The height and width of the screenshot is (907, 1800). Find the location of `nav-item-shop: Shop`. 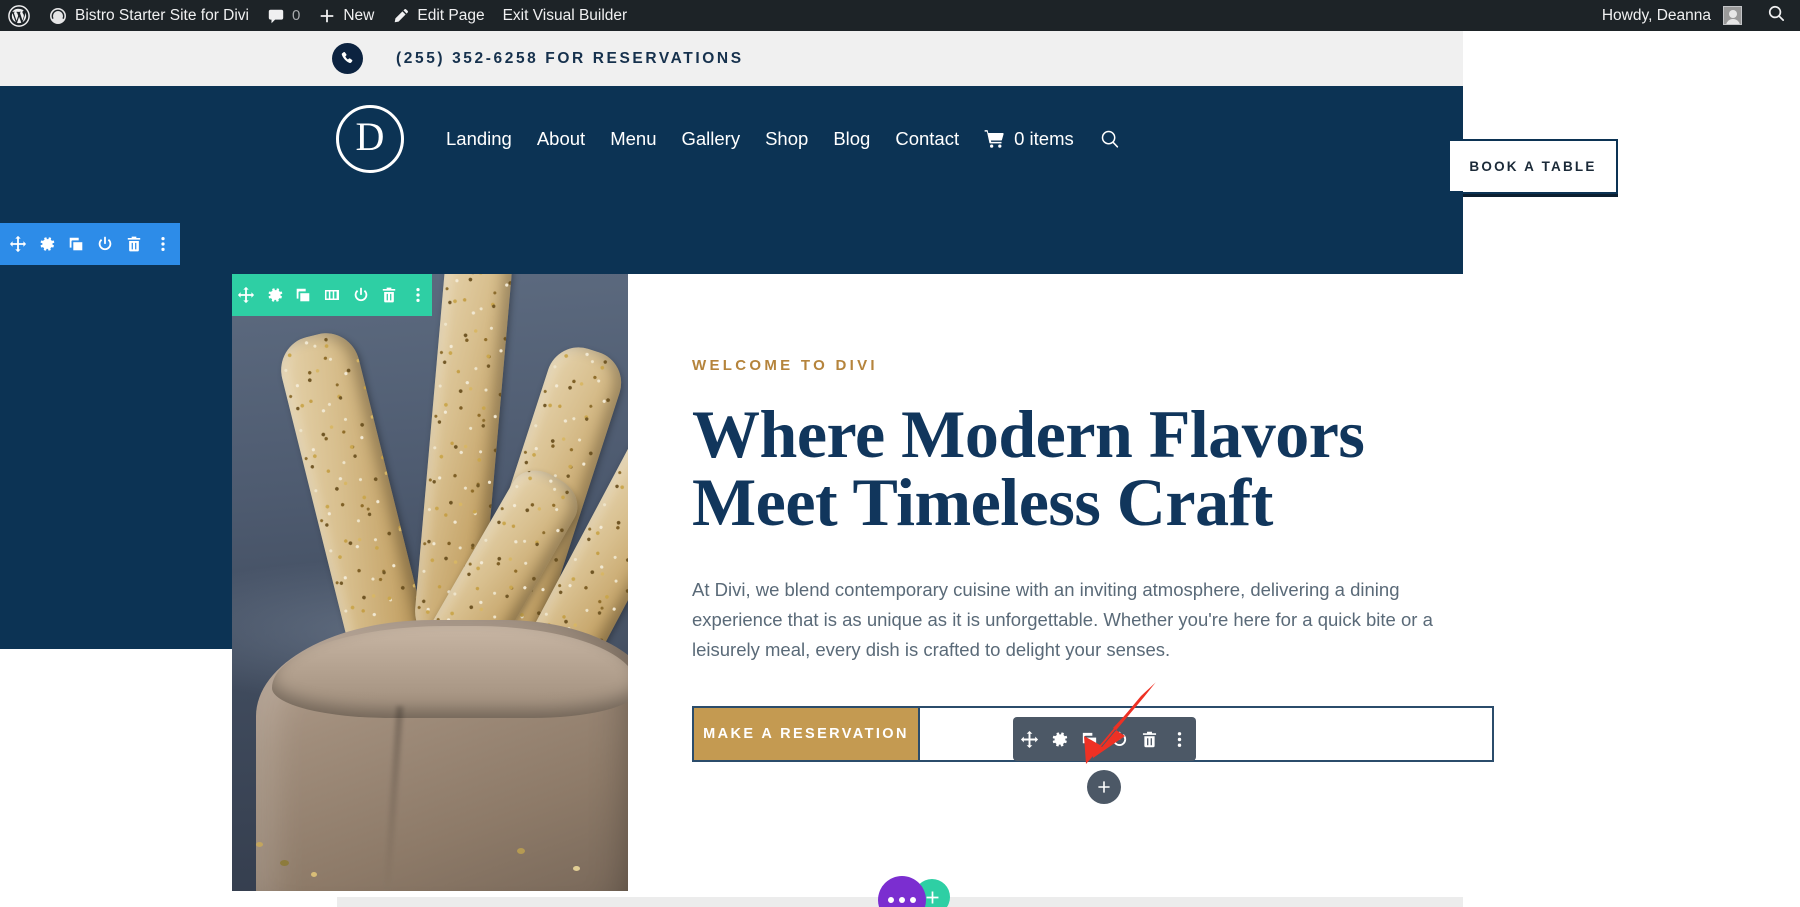

nav-item-shop: Shop is located at coordinates (786, 139).